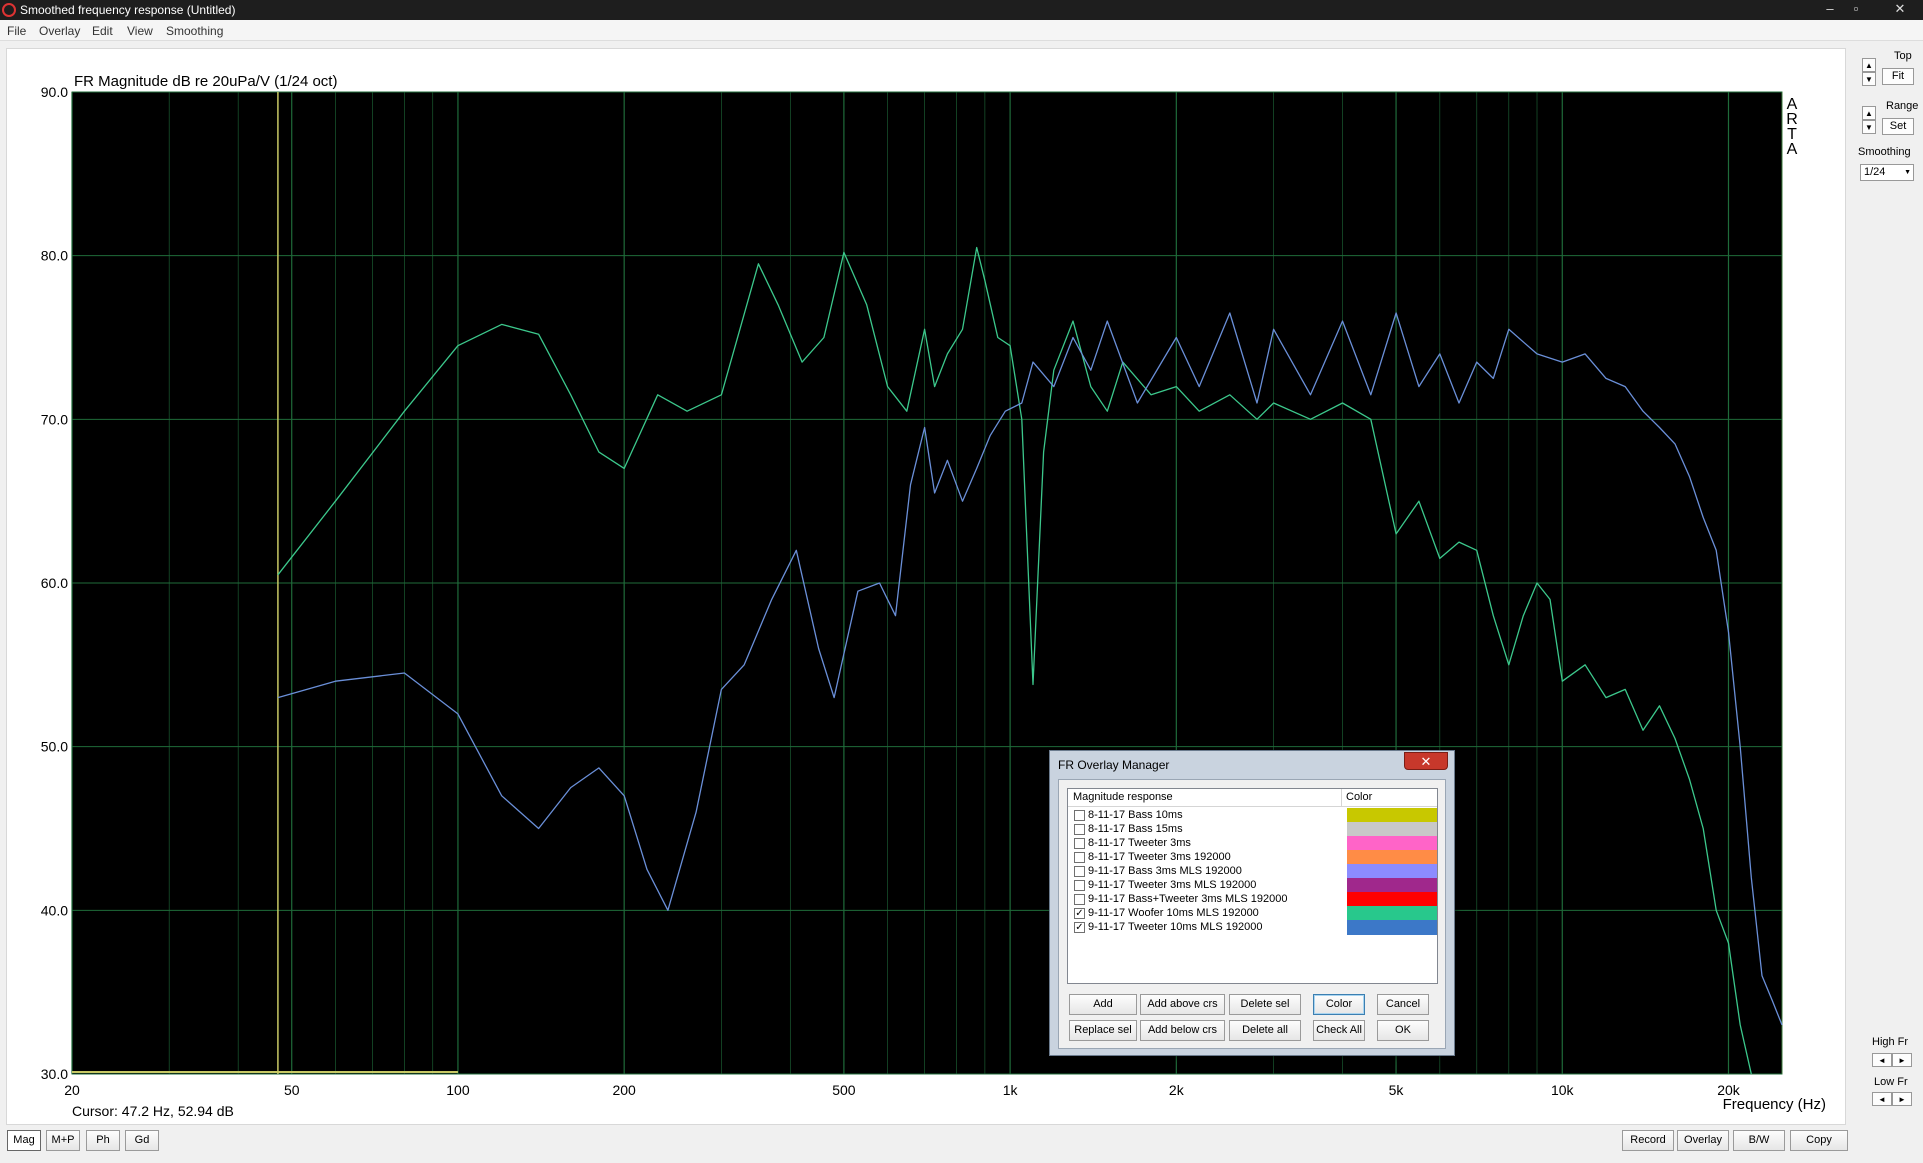 This screenshot has height=1163, width=1923. Describe the element at coordinates (205, 81) in the screenshot. I see `chart-title: FR Magnitude dB re 20uPa/V (1/24 oct)` at that location.